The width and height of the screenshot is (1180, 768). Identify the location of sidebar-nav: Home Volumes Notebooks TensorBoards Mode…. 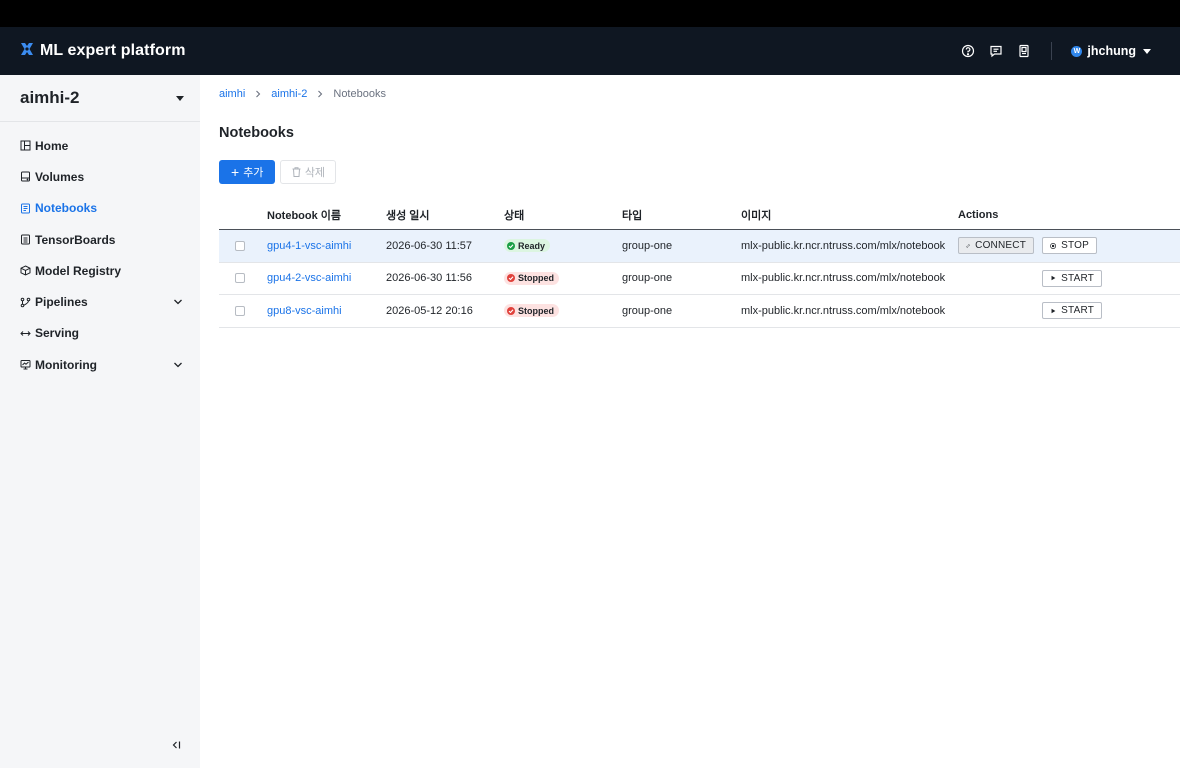
(100, 255).